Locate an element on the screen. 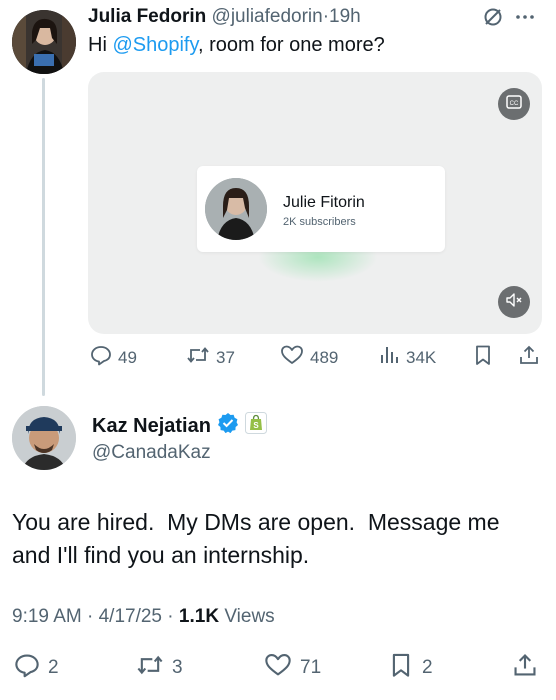 The width and height of the screenshot is (556, 700). svg-text: CC is located at coordinates (514, 104).